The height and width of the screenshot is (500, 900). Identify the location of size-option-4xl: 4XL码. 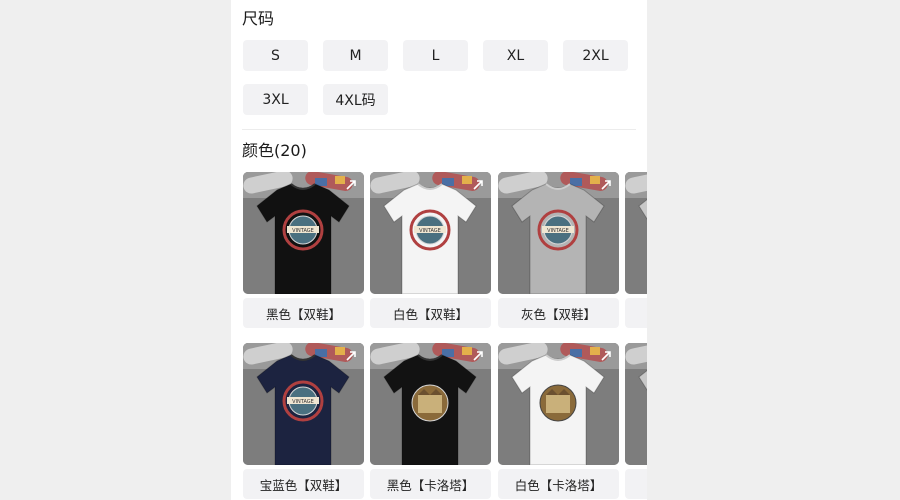
(355, 99).